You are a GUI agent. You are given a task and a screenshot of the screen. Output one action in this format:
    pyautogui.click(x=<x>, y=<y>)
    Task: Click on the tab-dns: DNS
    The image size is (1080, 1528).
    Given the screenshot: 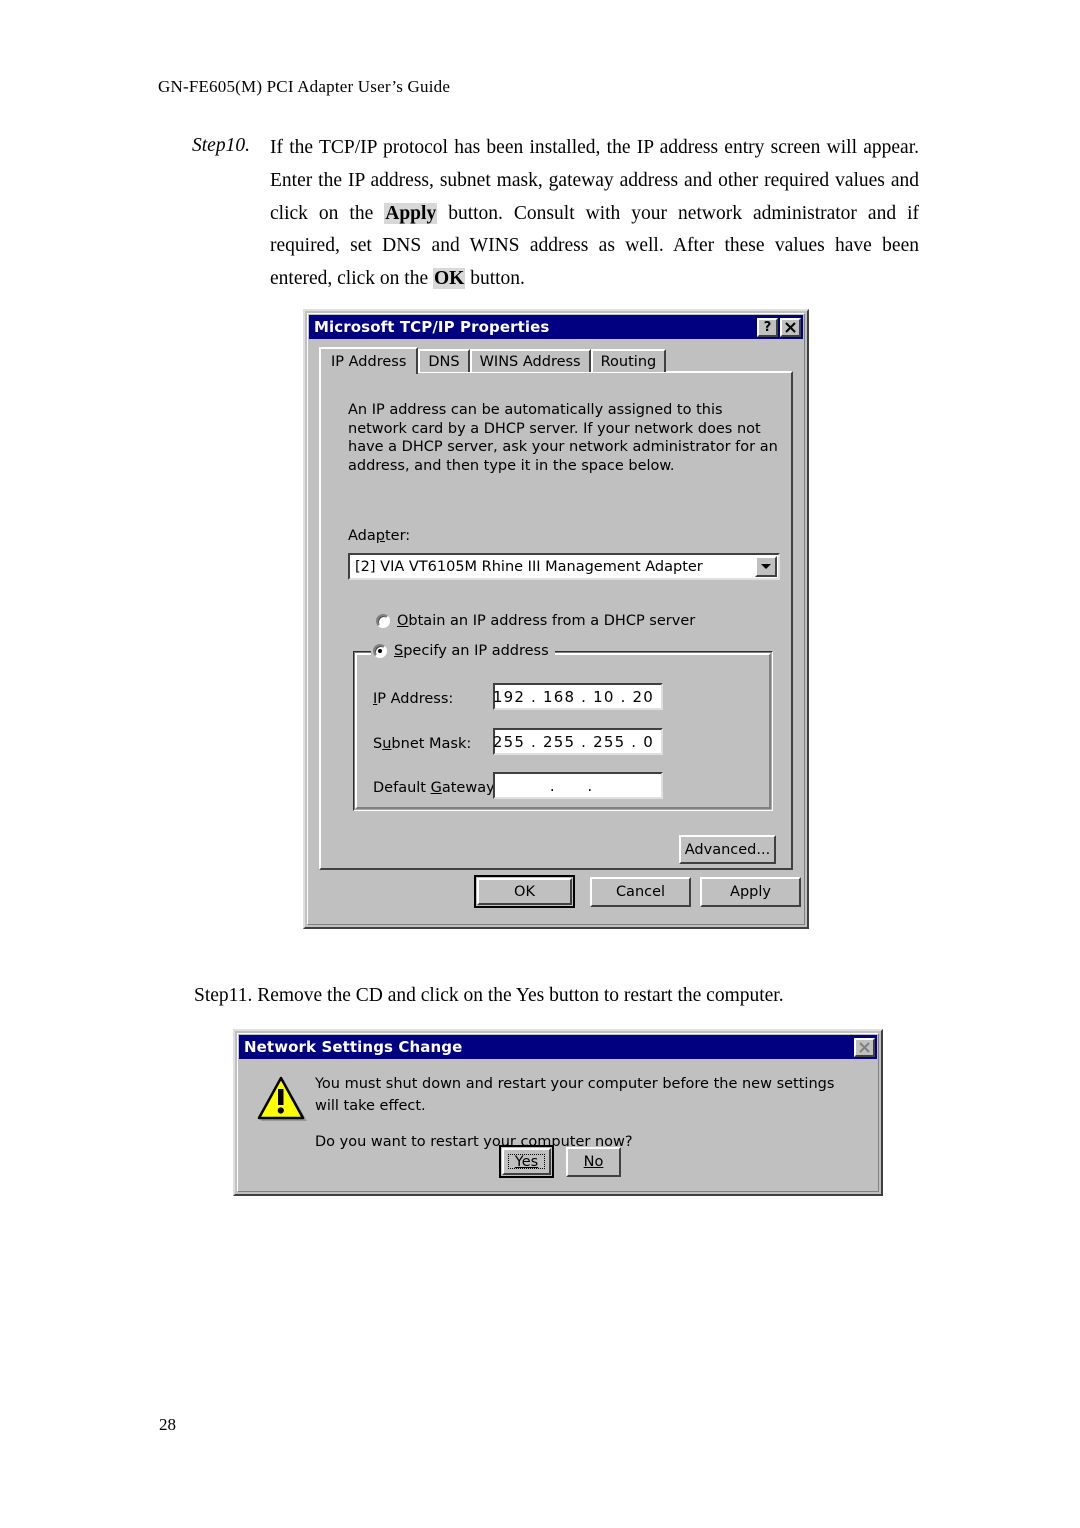 What is the action you would take?
    pyautogui.click(x=444, y=360)
    